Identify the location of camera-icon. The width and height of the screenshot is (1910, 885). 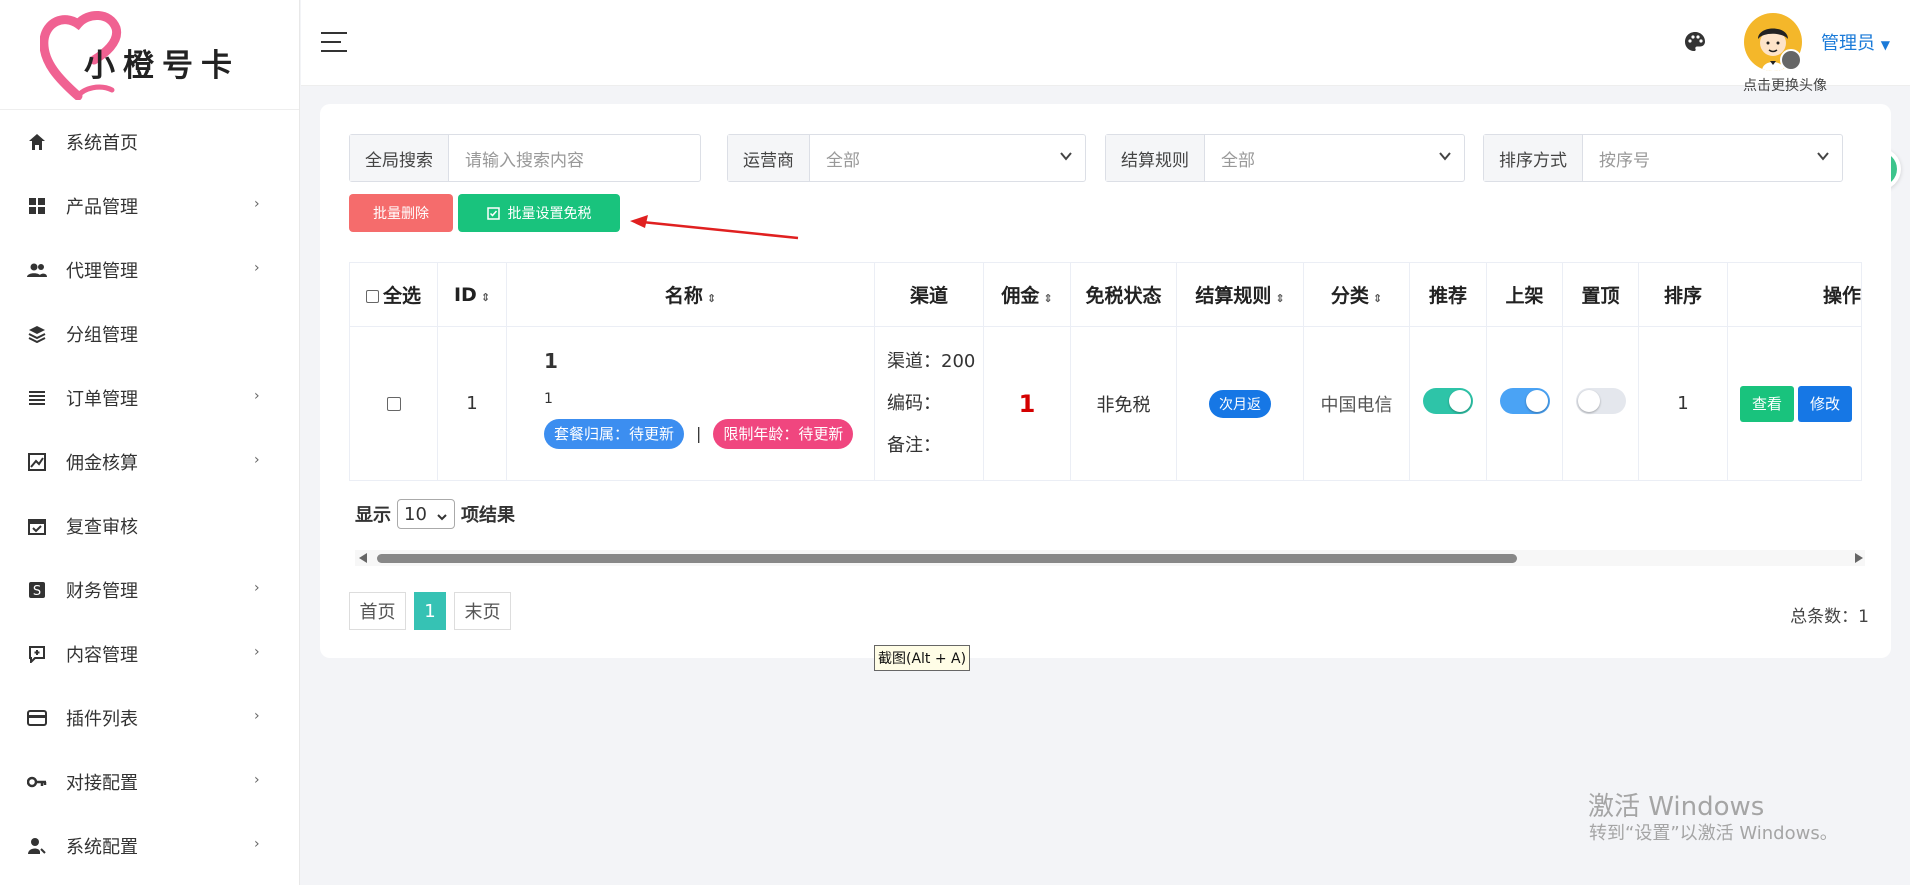
(1791, 60).